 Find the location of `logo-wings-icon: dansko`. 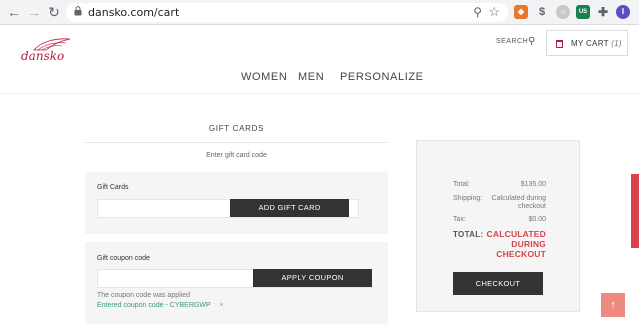

logo-wings-icon: dansko is located at coordinates (46, 50).